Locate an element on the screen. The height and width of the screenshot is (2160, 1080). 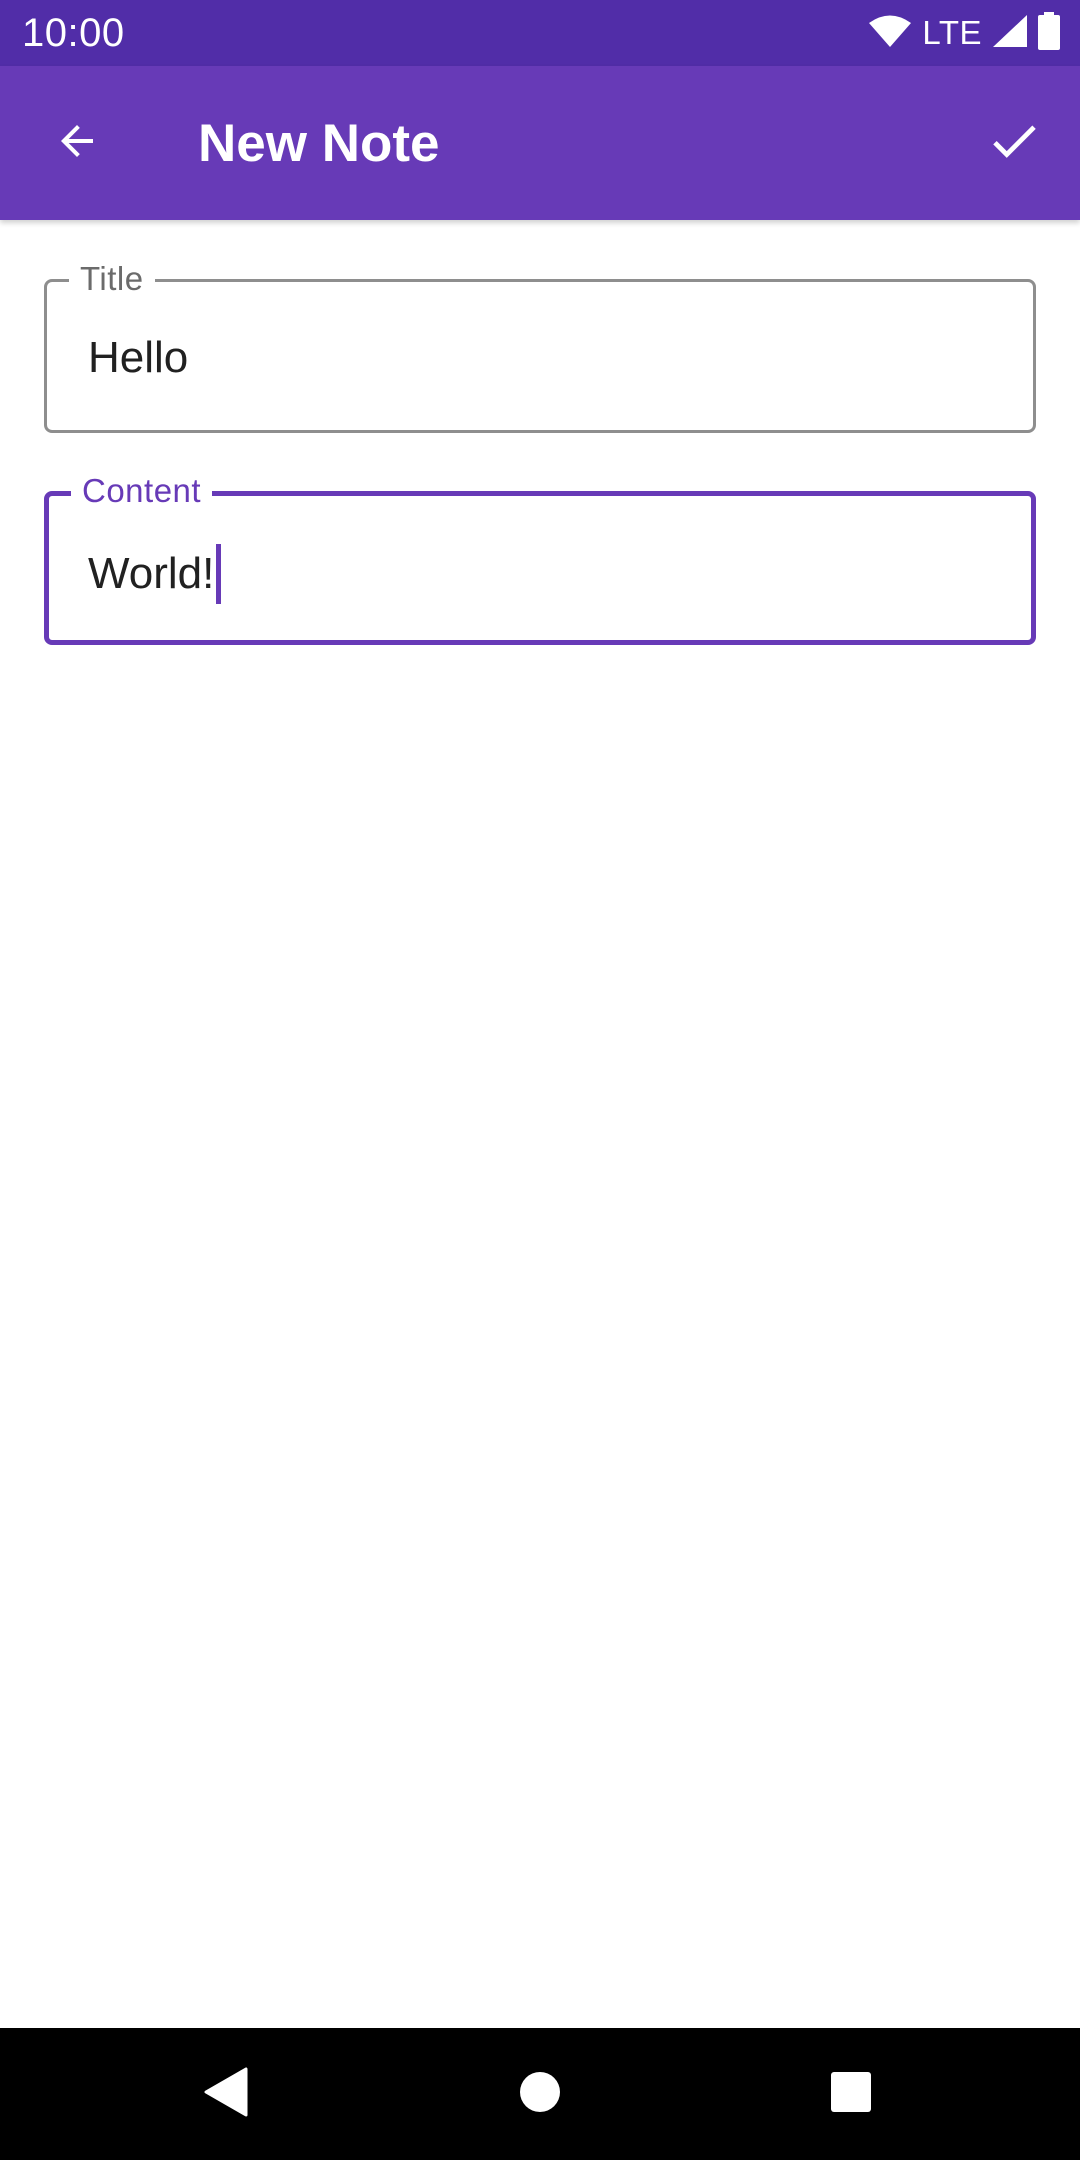
content-field-label: Content is located at coordinates (142, 491).